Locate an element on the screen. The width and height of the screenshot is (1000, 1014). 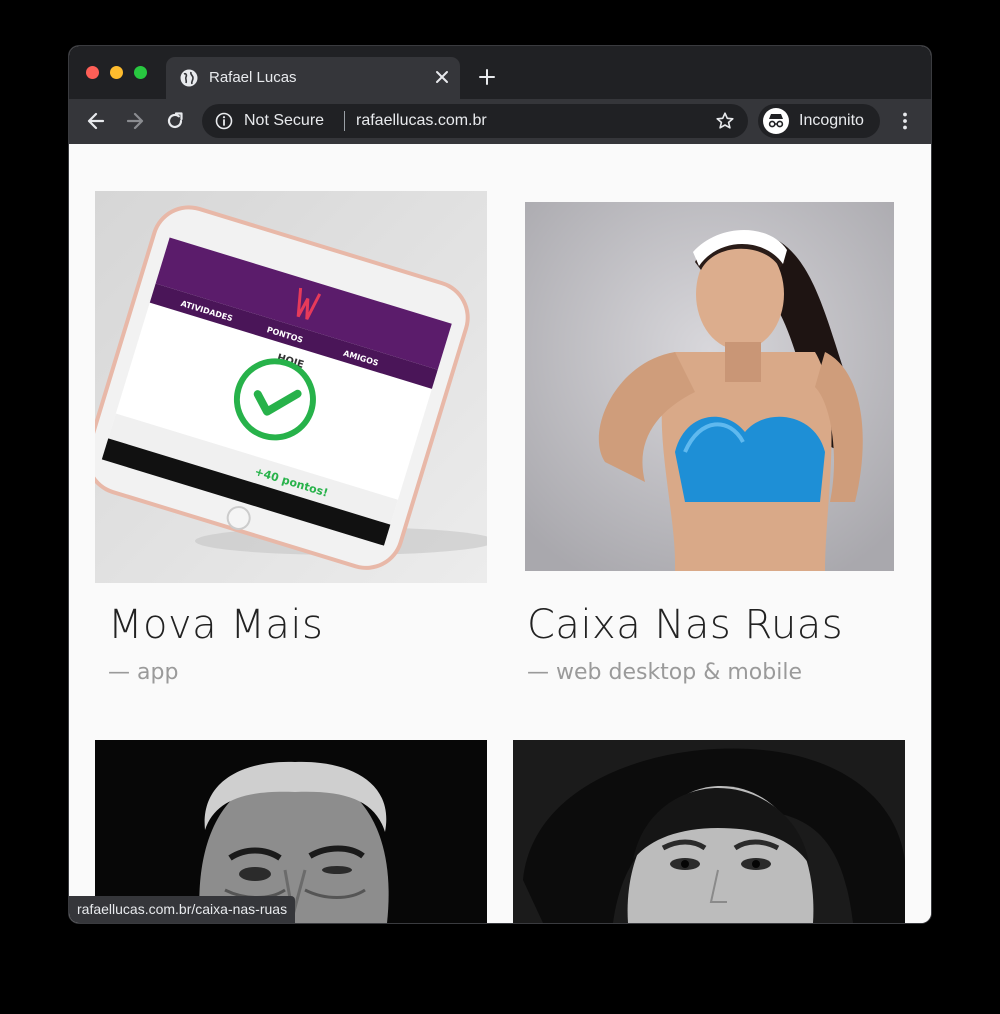
toolbar: Not Secure rafaellucas.com.br Incognito is located at coordinates (500, 121).